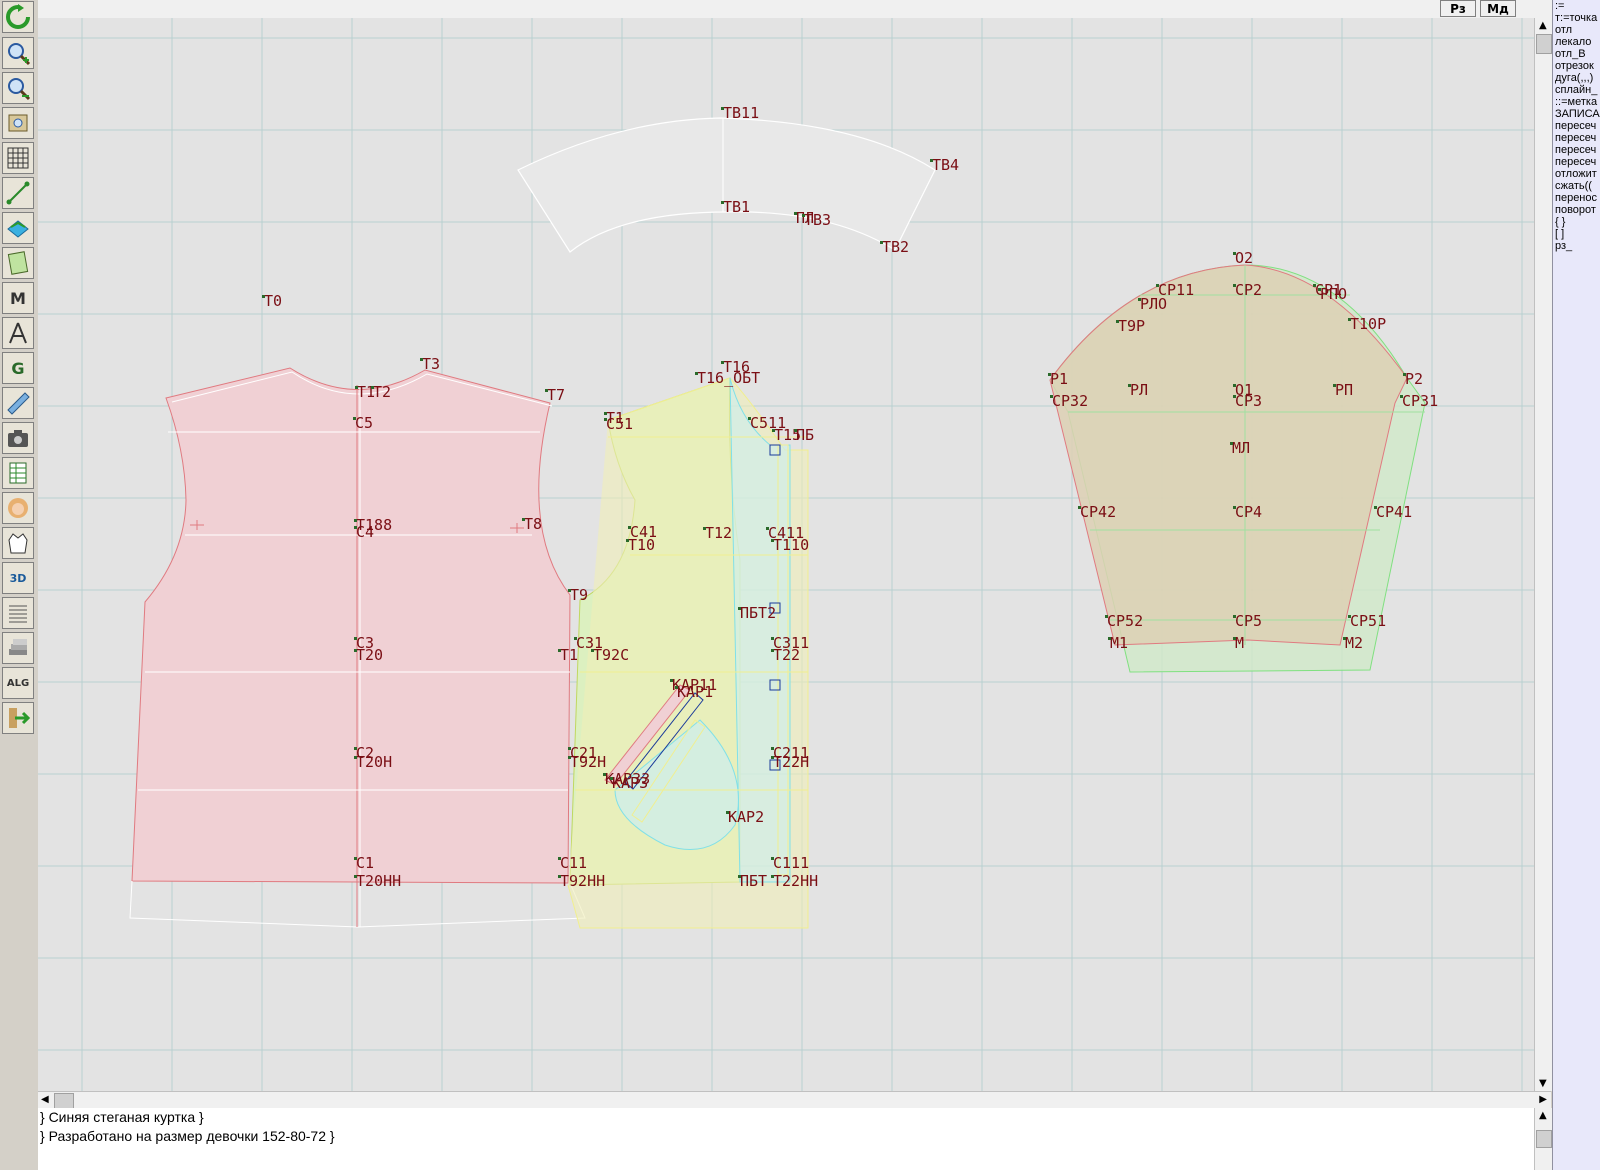 This screenshot has width=1600, height=1170. Describe the element at coordinates (18, 578) in the screenshot. I see `3d-view-icon: 3D` at that location.